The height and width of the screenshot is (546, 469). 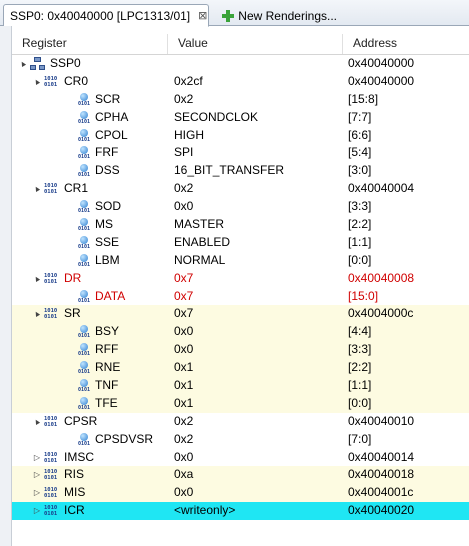 What do you see at coordinates (72, 313) in the screenshot?
I see `register-name: SR` at bounding box center [72, 313].